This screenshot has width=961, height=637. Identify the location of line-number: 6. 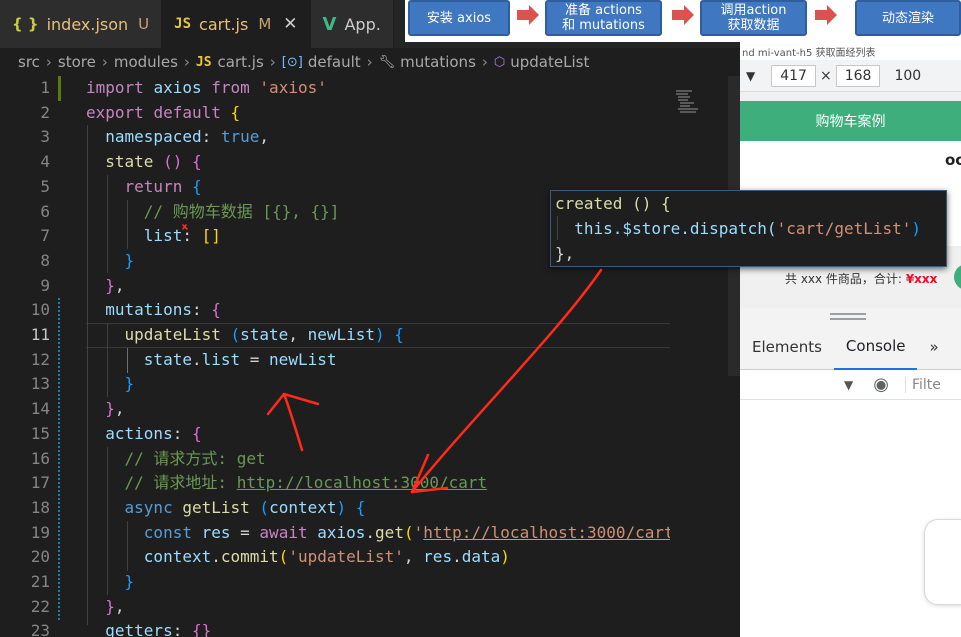
(45, 211).